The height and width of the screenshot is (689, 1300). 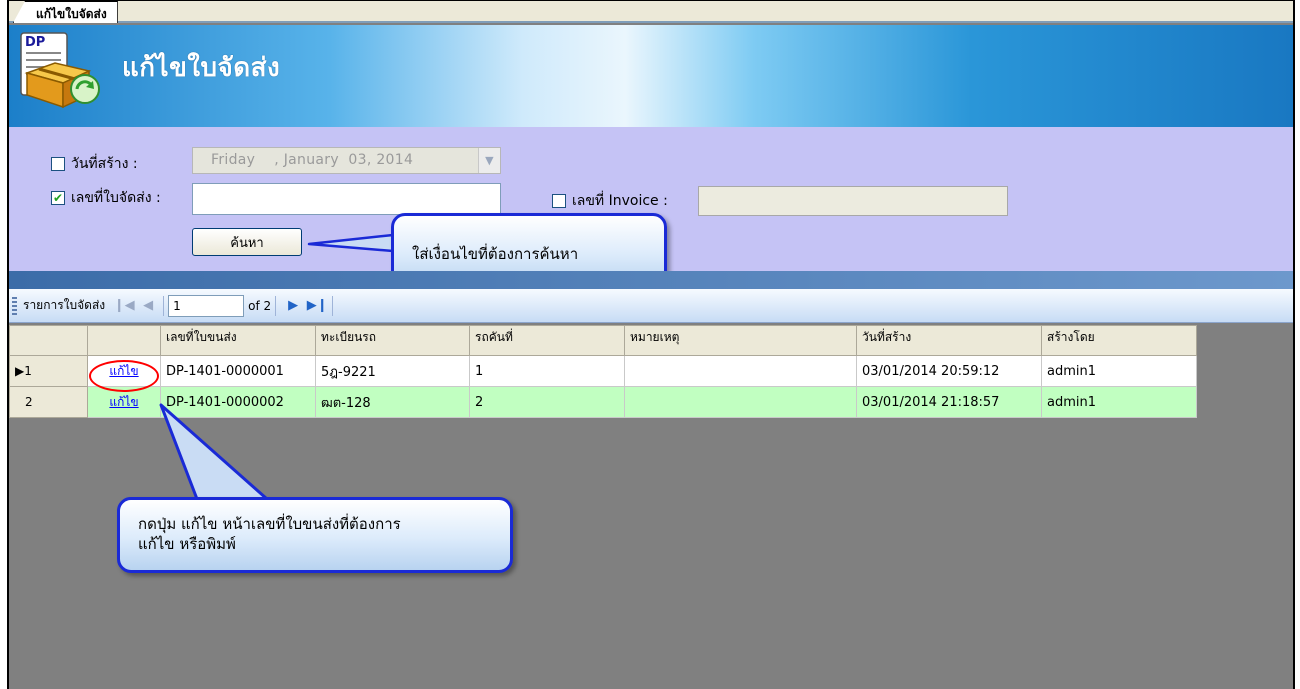 I want to click on doc-no-cell: DP-1401-0000001, so click(x=238, y=371).